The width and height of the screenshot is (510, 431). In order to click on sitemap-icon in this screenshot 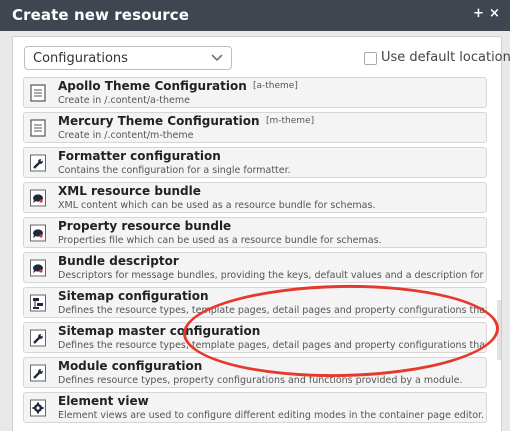, I will do `click(38, 303)`.